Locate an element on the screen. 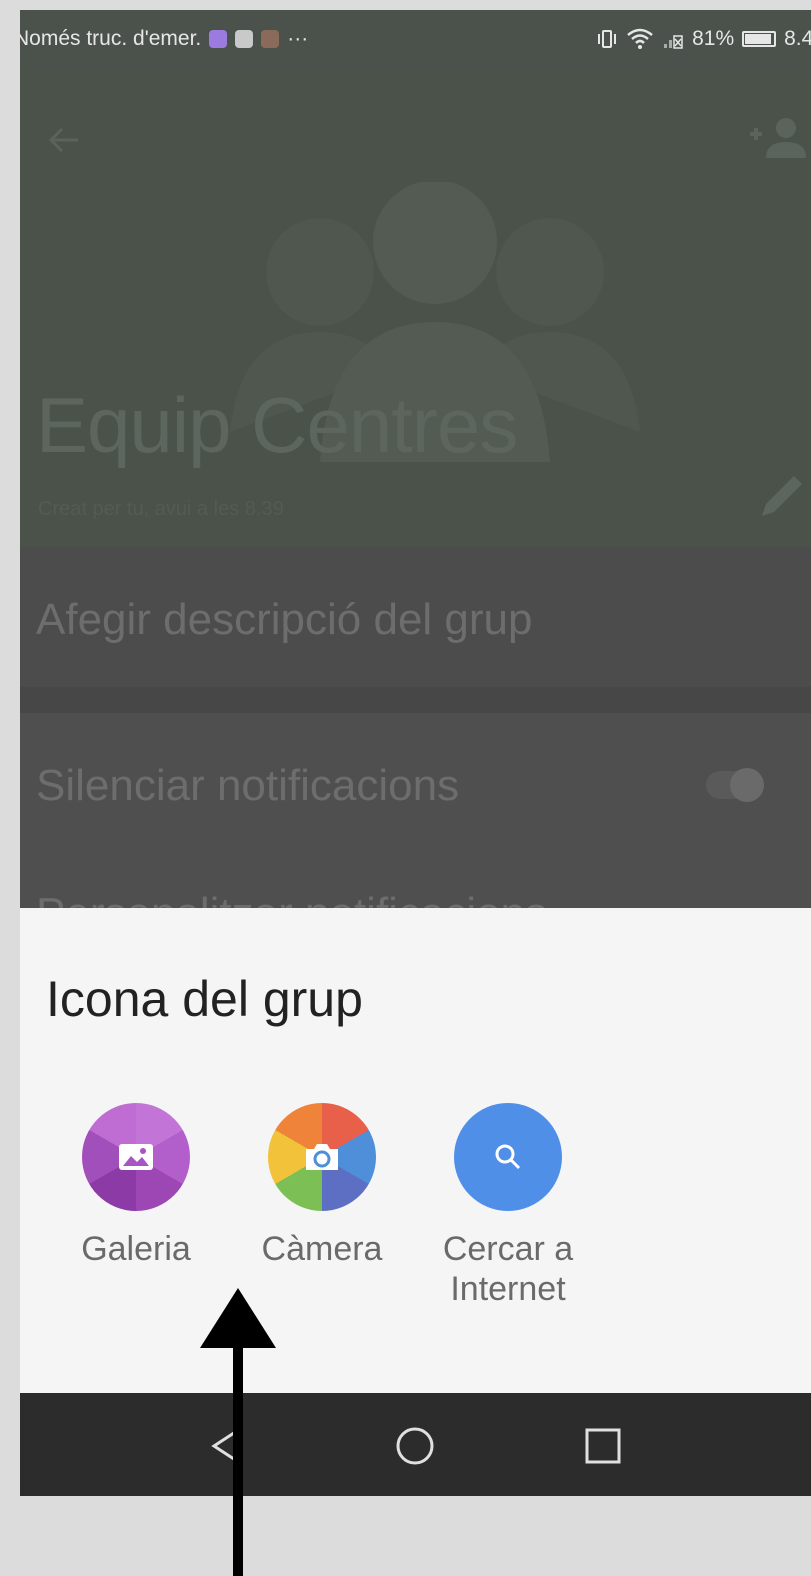 The image size is (811, 1576). mute-toggle is located at coordinates (735, 785).